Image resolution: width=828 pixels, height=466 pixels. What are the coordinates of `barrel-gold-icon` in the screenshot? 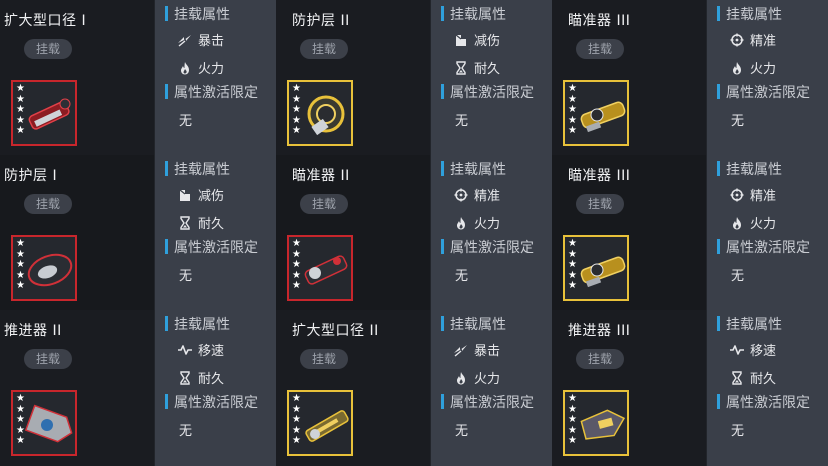 It's located at (327, 426).